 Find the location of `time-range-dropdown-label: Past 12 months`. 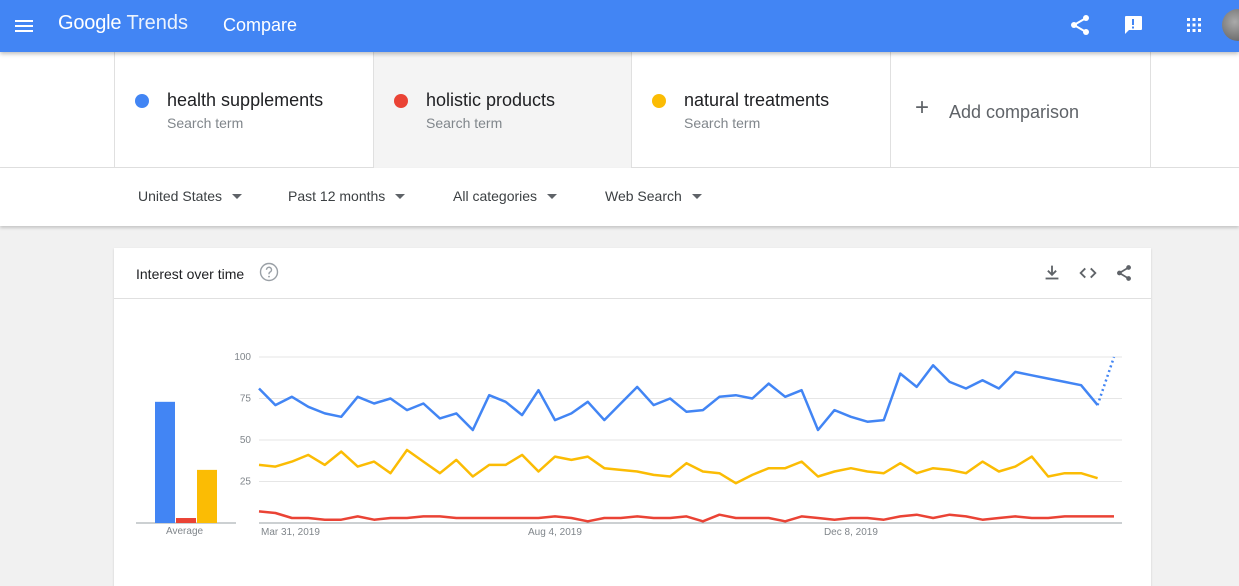

time-range-dropdown-label: Past 12 months is located at coordinates (337, 196).